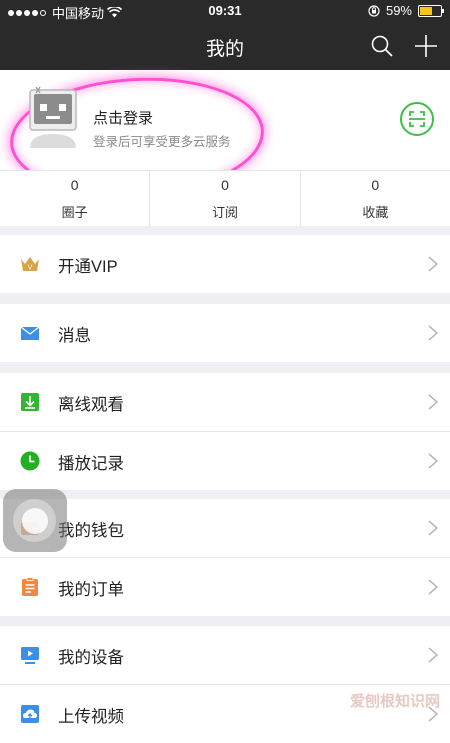 This screenshot has width=450, height=743. Describe the element at coordinates (91, 658) in the screenshot. I see `menu-item-label: 我的设备` at that location.